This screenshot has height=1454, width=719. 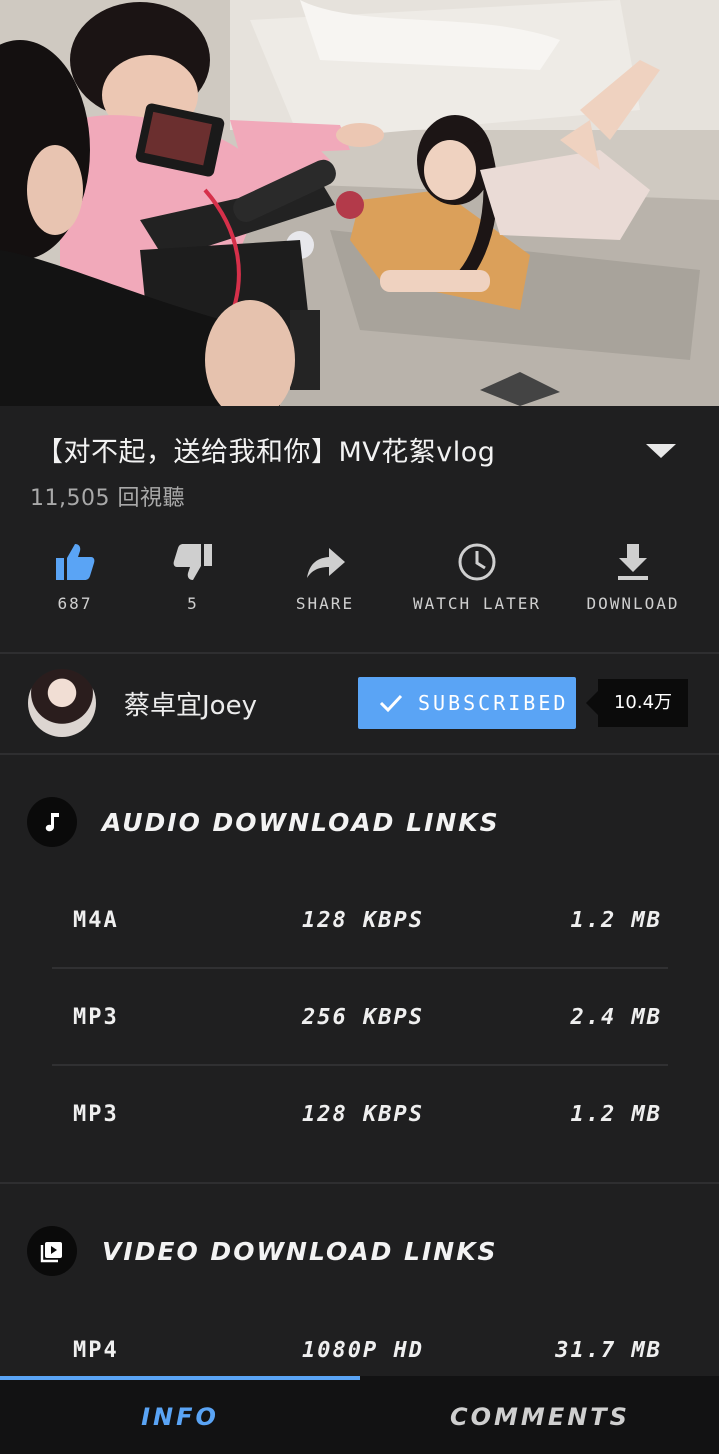 I want to click on tab-comments: COMMENTS, so click(x=539, y=1415).